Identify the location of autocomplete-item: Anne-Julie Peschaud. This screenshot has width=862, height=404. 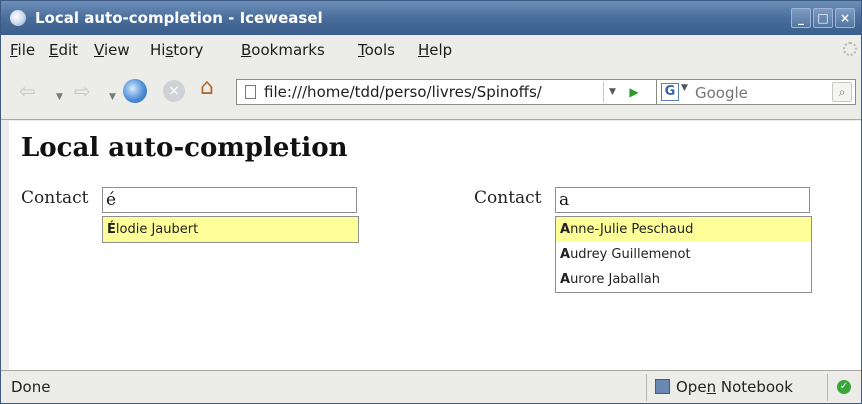
(683, 229).